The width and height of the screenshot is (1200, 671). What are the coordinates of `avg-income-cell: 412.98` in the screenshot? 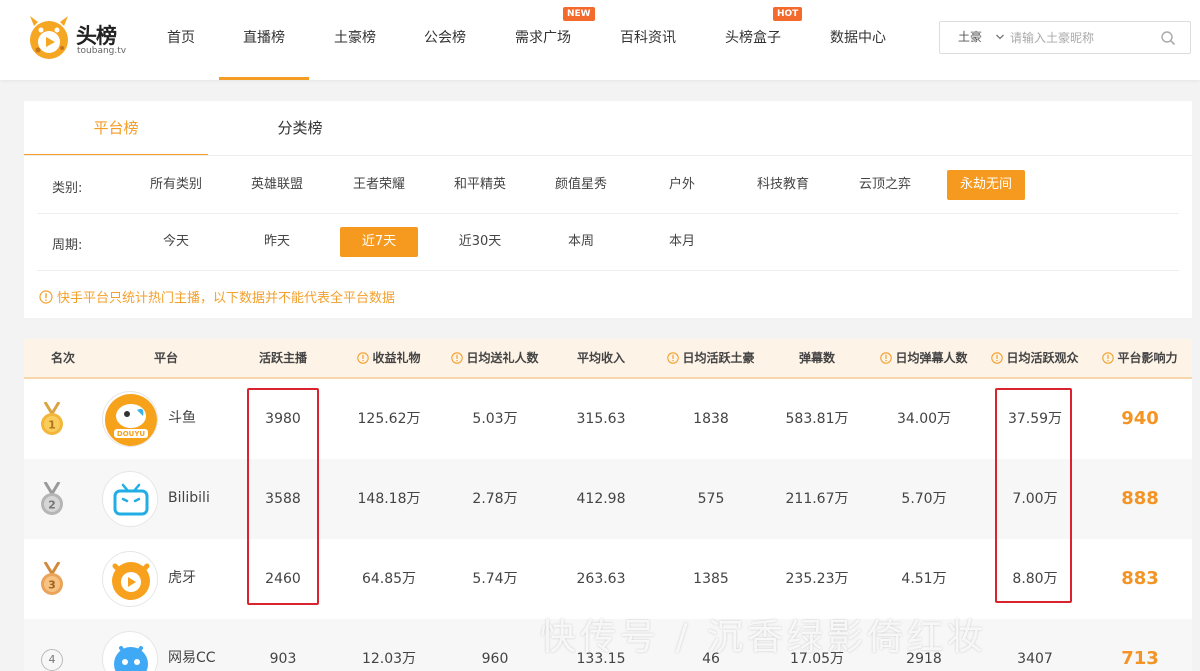 It's located at (601, 499).